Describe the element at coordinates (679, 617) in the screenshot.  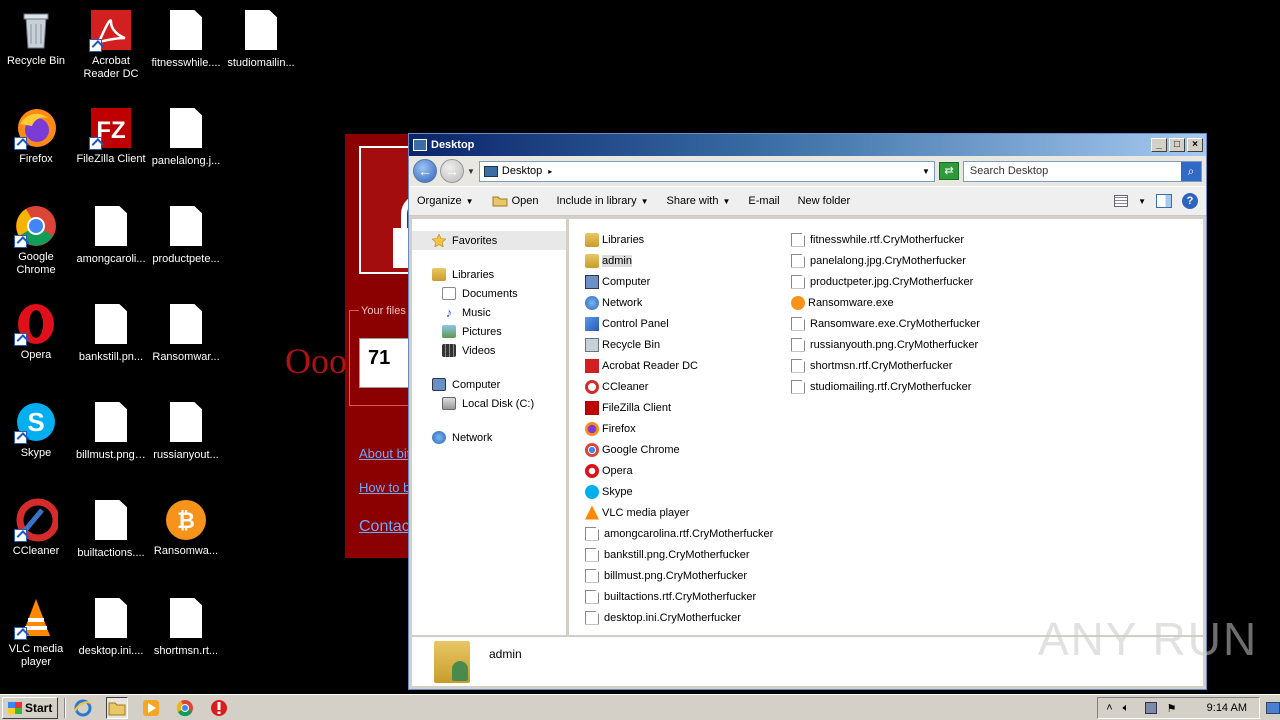
I see `file-item: desktop.ini.CryMotherfucker` at that location.